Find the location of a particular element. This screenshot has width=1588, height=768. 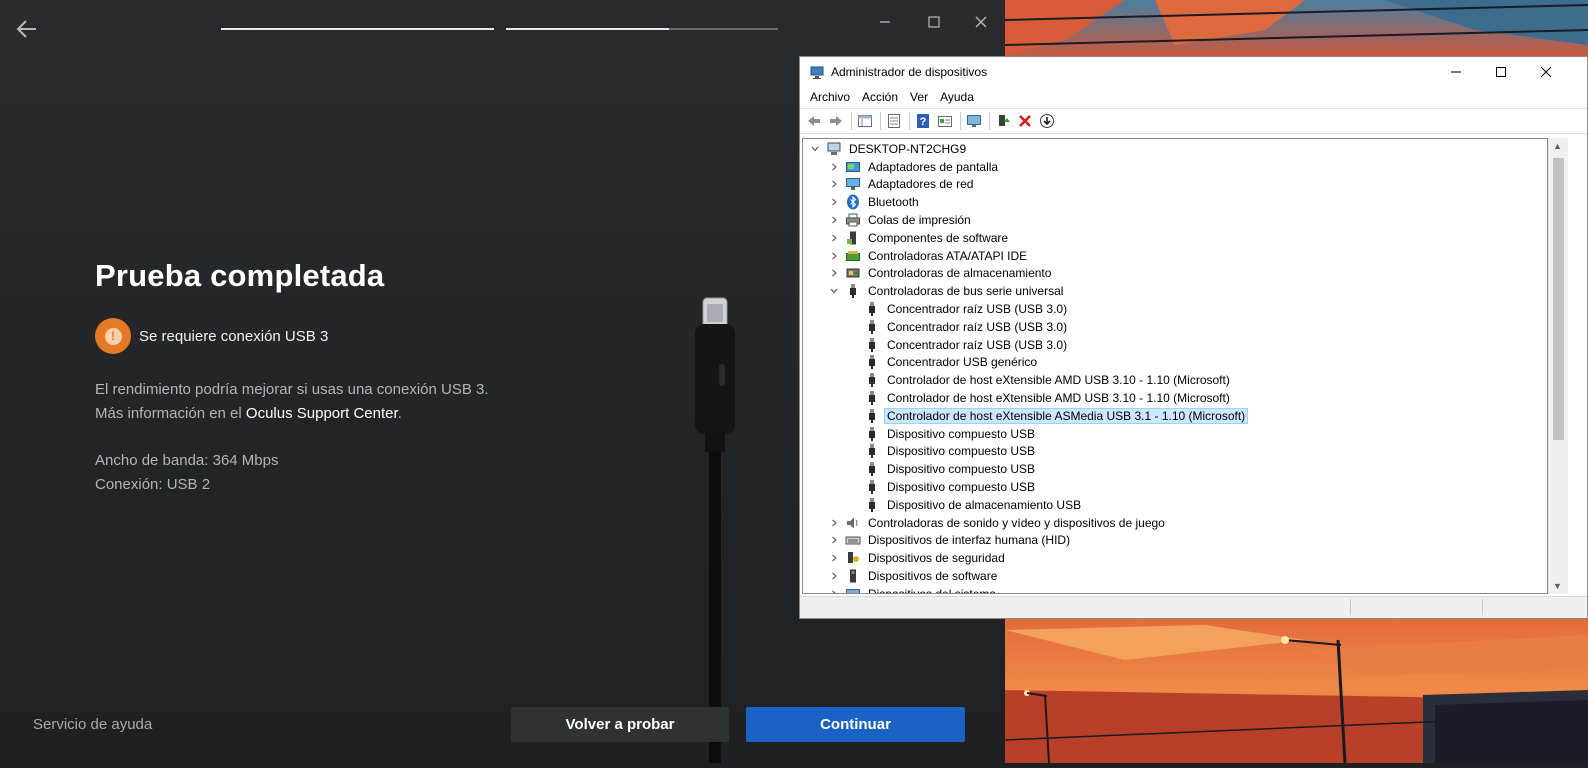

update-list-icon is located at coordinates (894, 121).